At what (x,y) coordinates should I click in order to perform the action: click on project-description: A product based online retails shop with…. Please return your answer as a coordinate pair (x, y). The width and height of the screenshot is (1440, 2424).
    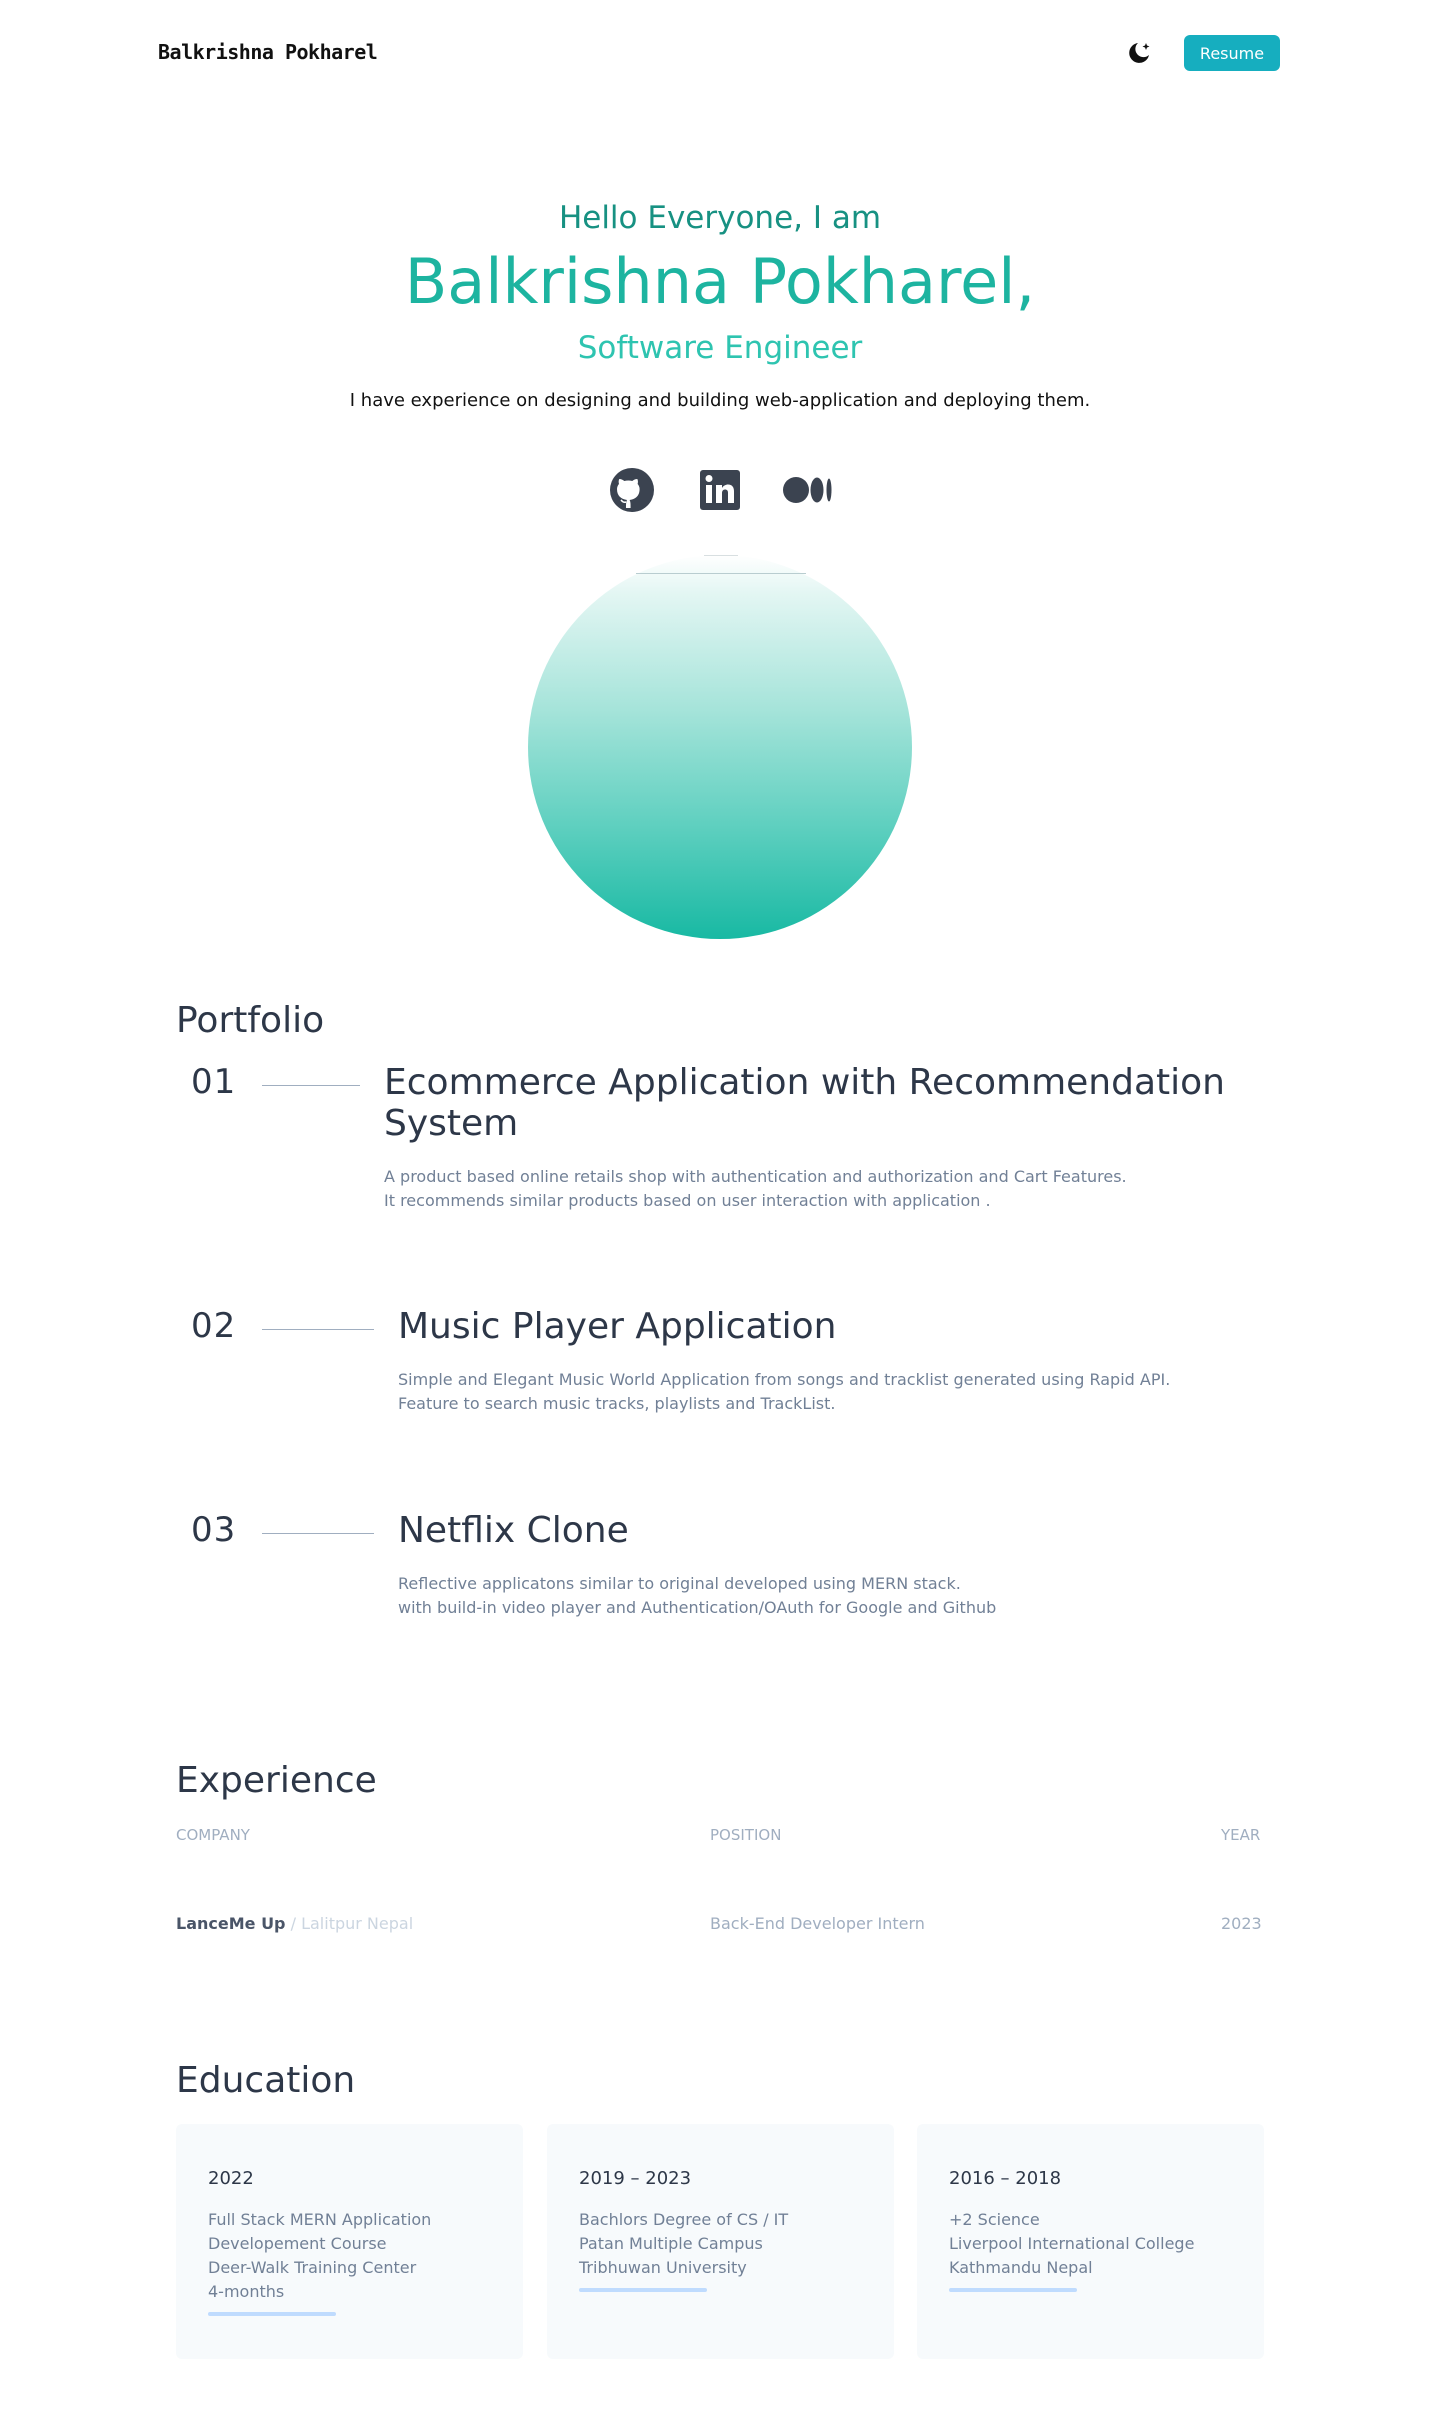
    Looking at the image, I should click on (755, 1189).